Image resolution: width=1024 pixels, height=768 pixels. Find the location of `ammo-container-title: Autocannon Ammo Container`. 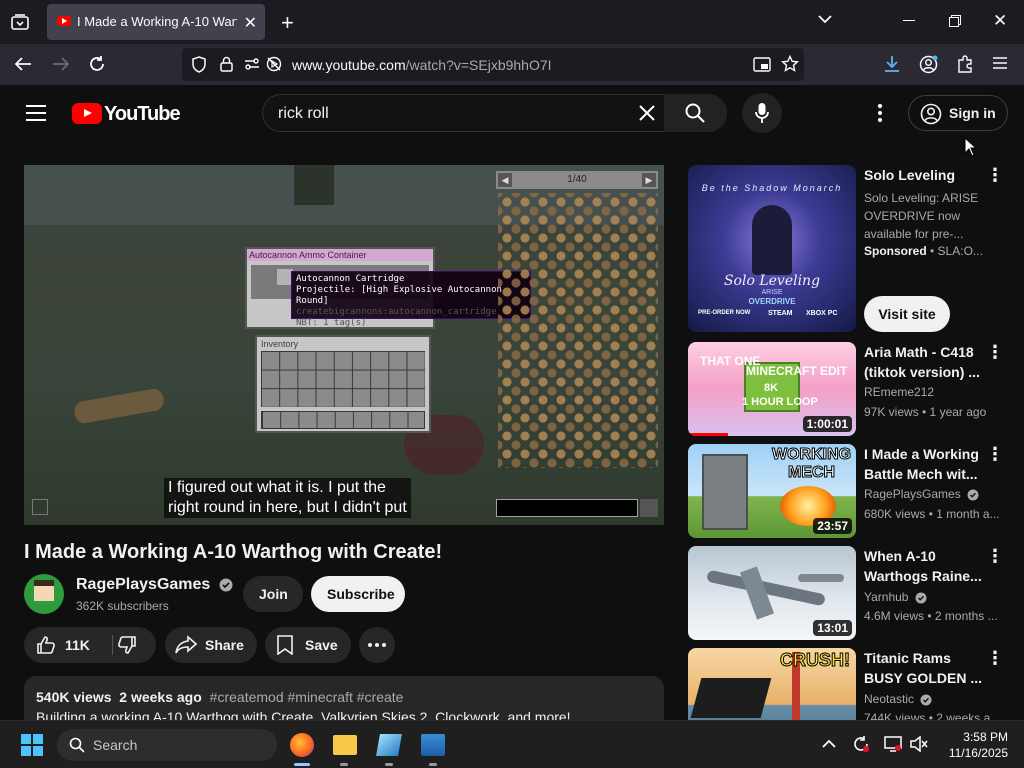

ammo-container-title: Autocannon Ammo Container is located at coordinates (340, 255).